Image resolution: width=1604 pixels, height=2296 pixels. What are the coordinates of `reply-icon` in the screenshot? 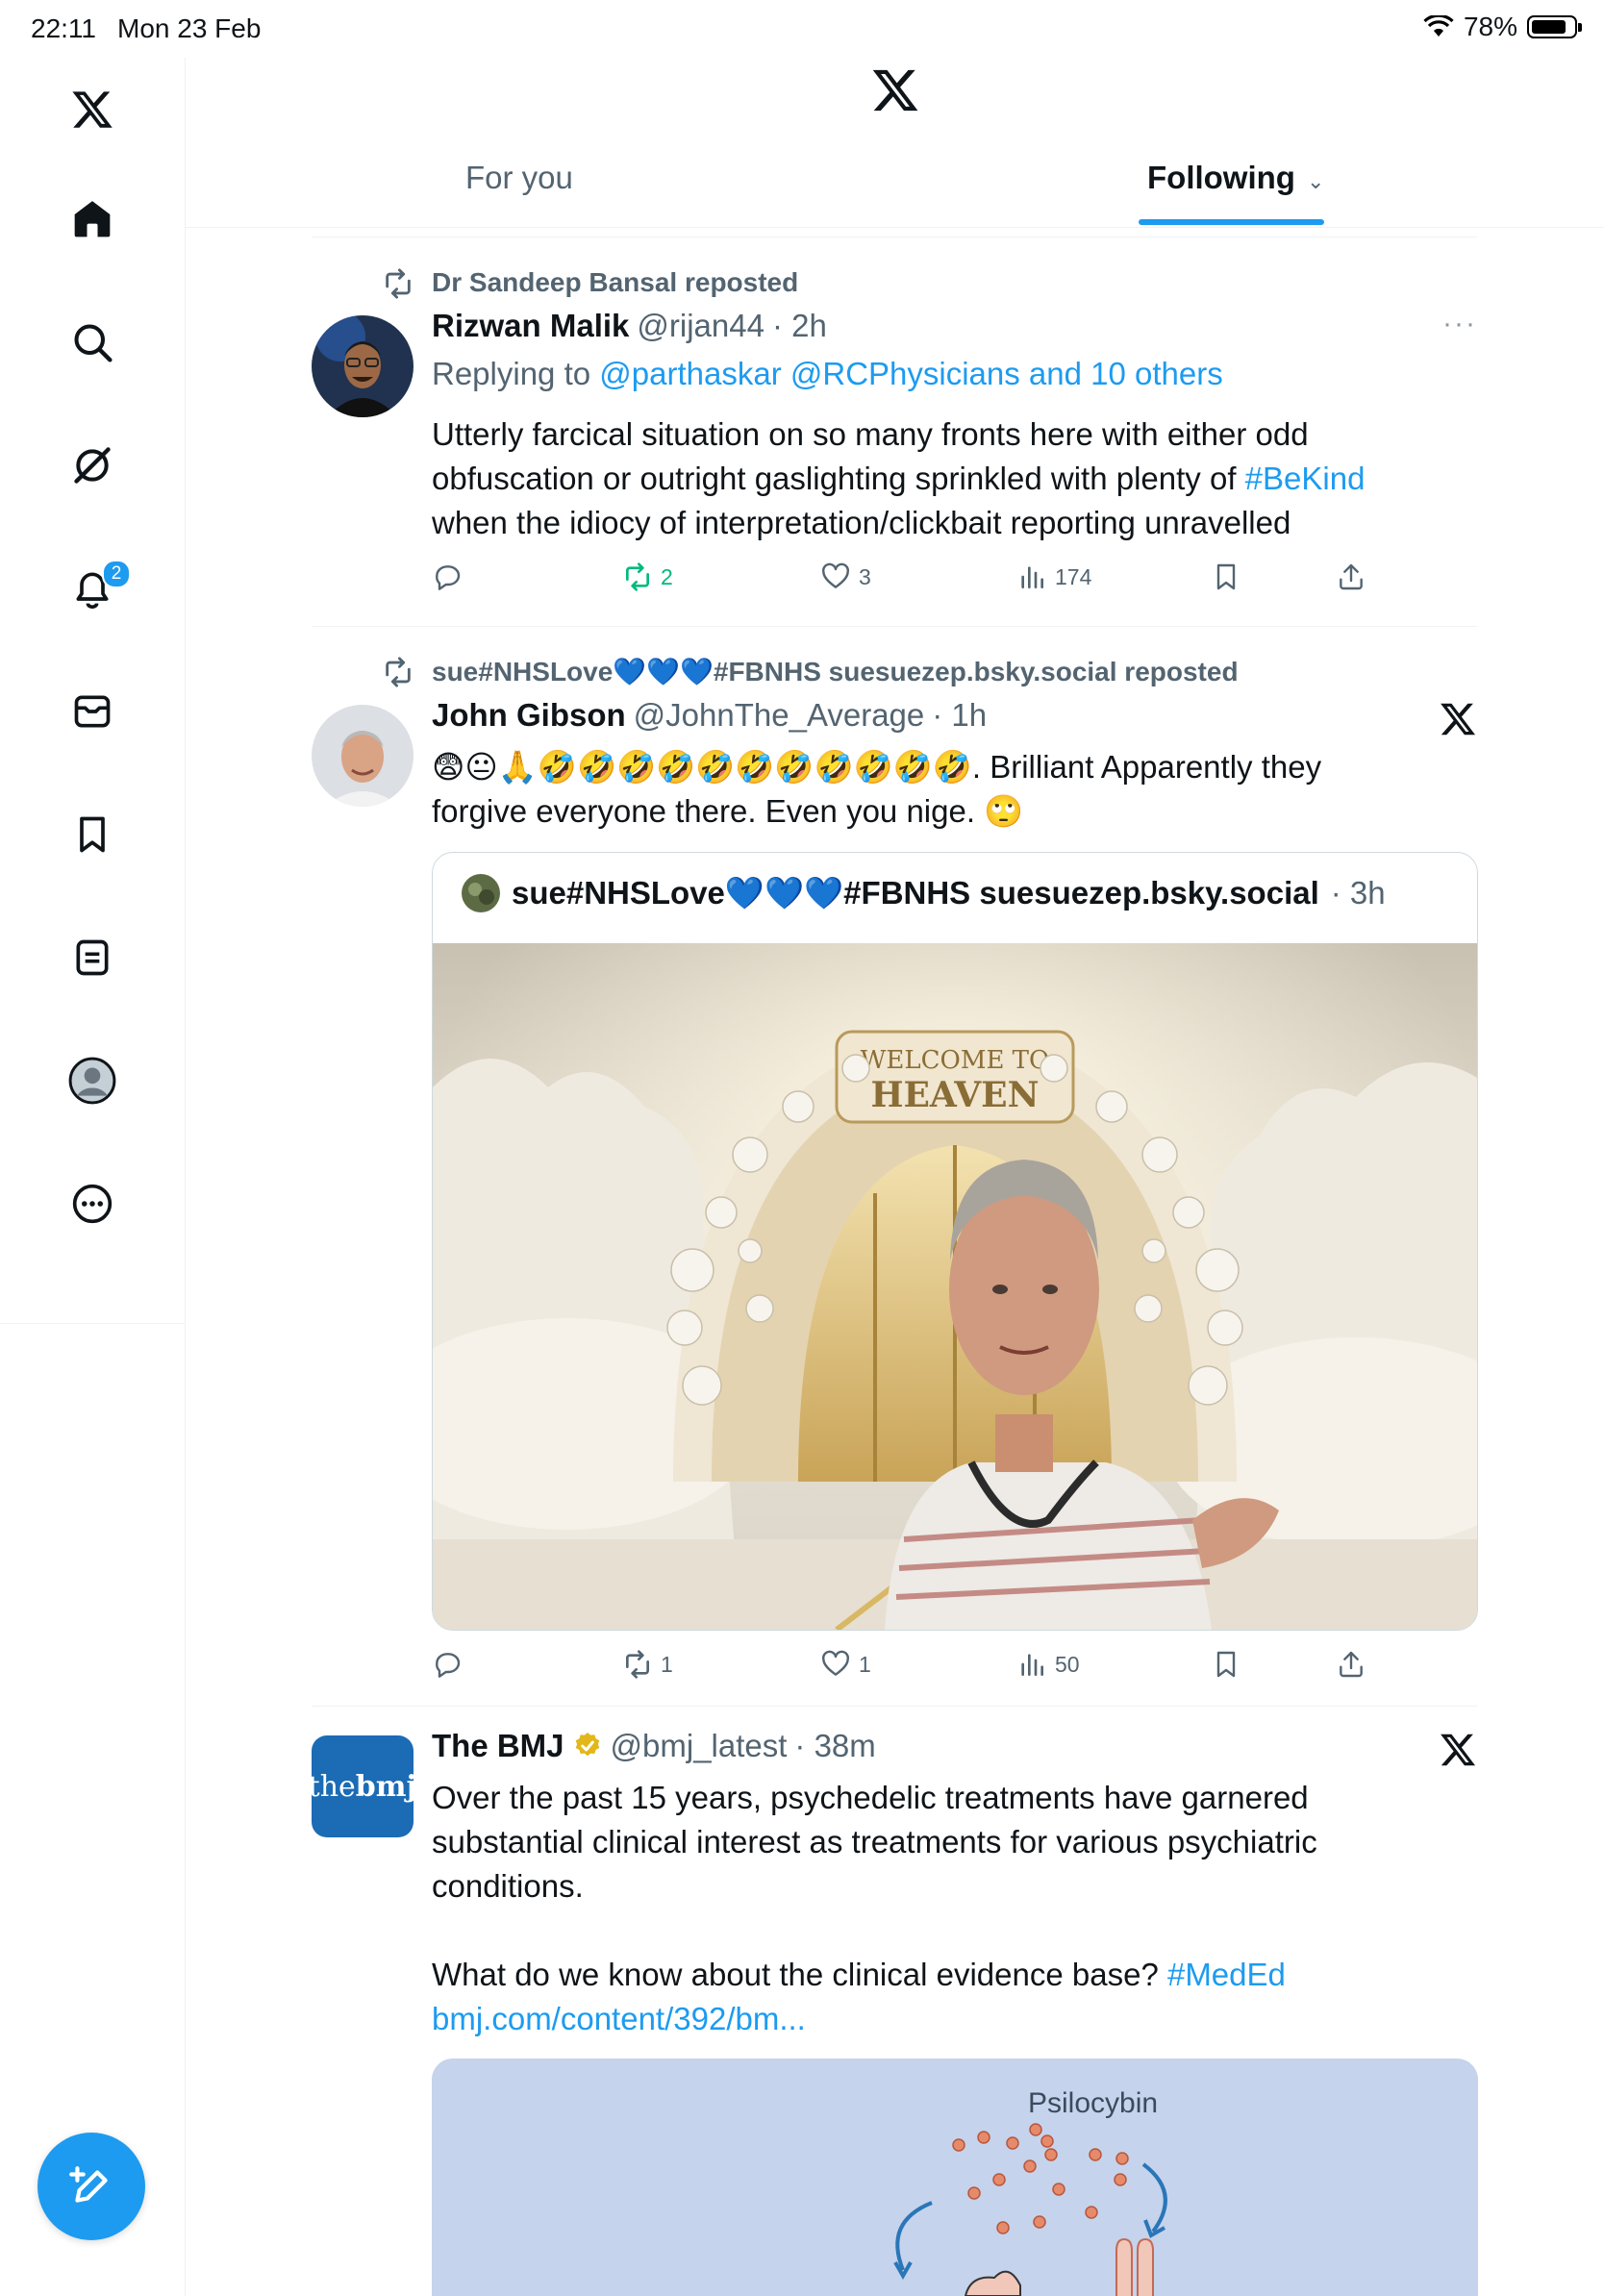 It's located at (448, 1665).